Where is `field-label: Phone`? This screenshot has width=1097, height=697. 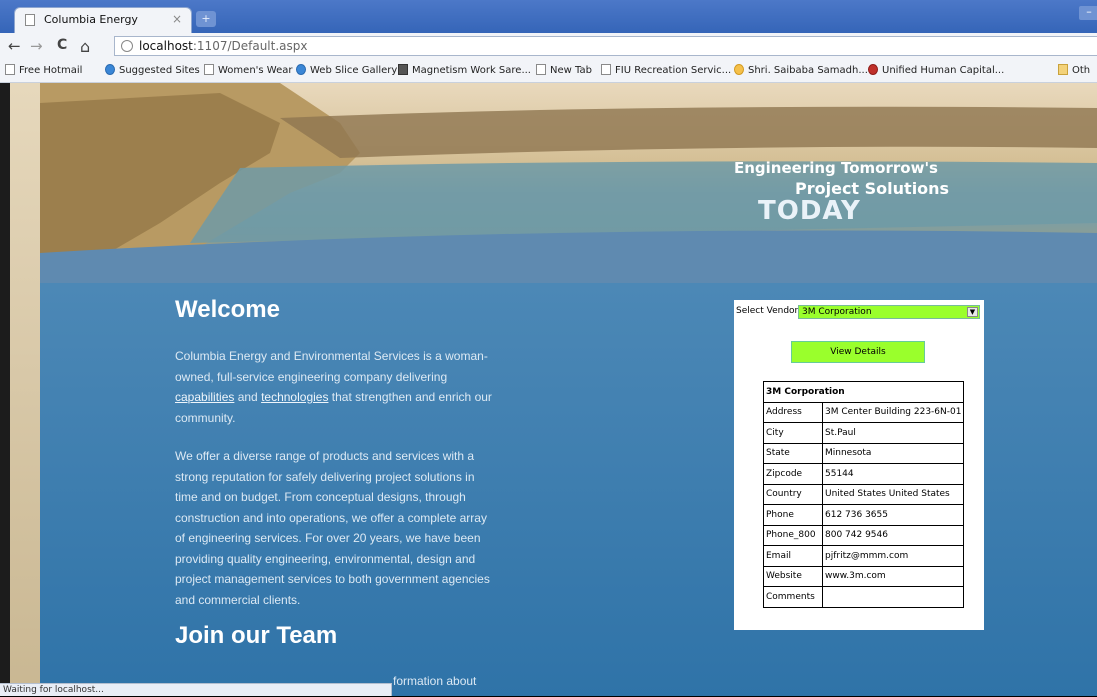
field-label: Phone is located at coordinates (793, 515).